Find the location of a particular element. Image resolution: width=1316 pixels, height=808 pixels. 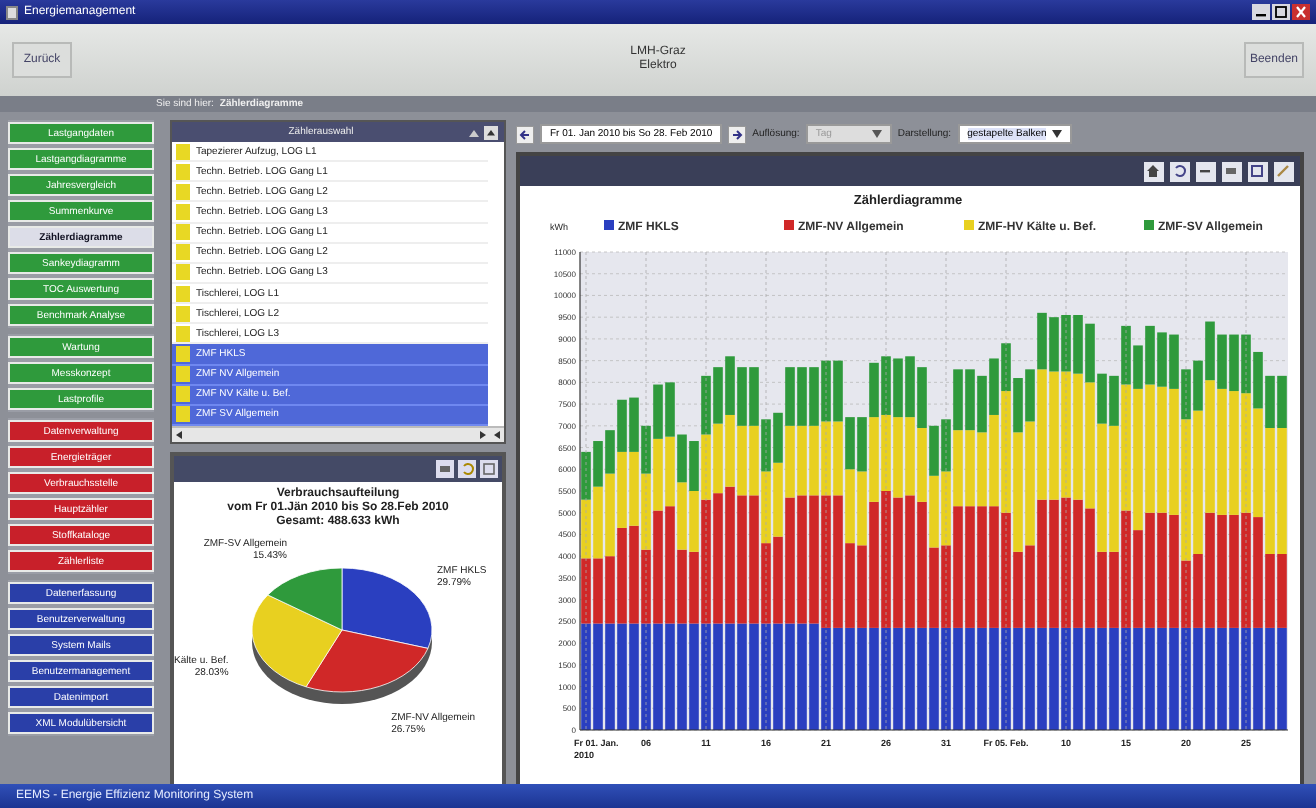

save-icon is located at coordinates (1258, 171).